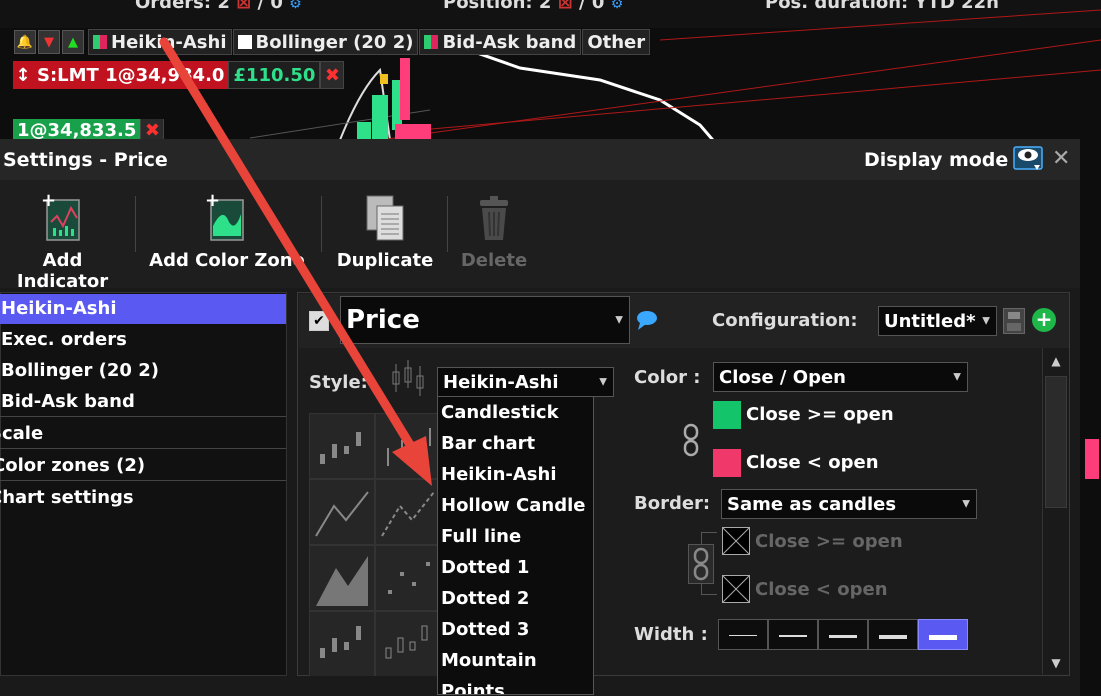  I want to click on indicator-name-value: Price, so click(383, 320).